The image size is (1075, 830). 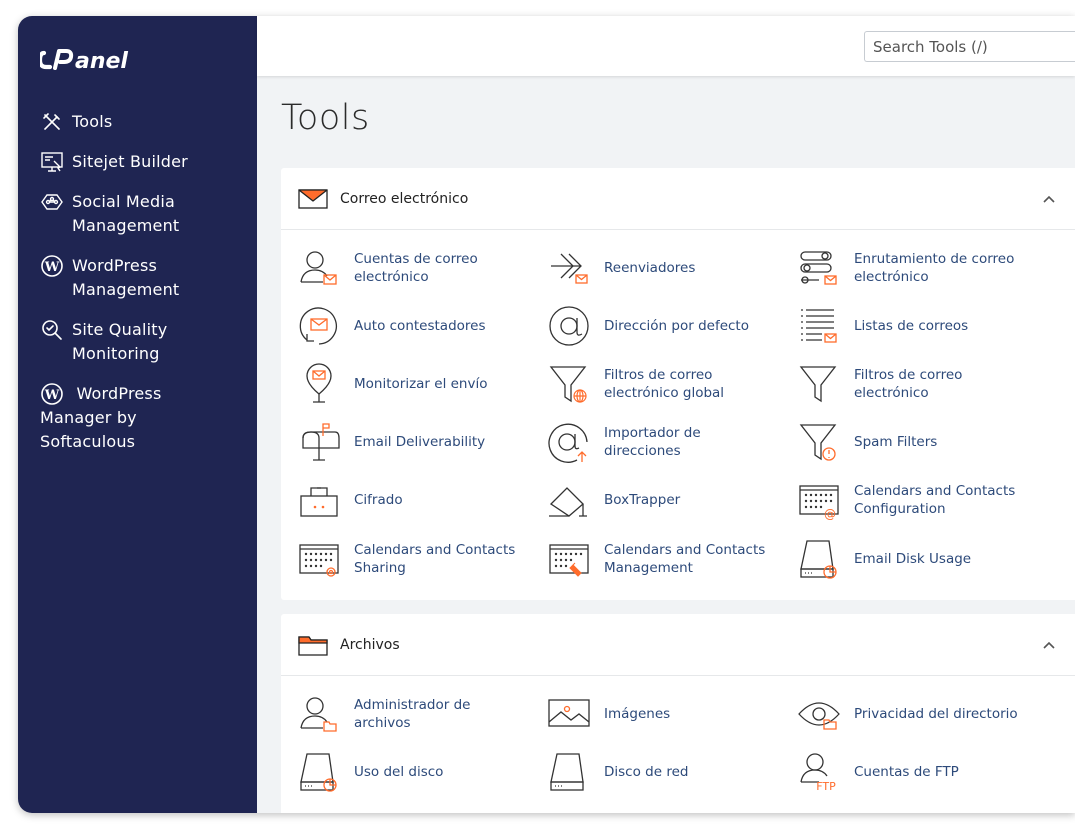 What do you see at coordinates (913, 559) in the screenshot?
I see `tool-label: Email Disk Usage` at bounding box center [913, 559].